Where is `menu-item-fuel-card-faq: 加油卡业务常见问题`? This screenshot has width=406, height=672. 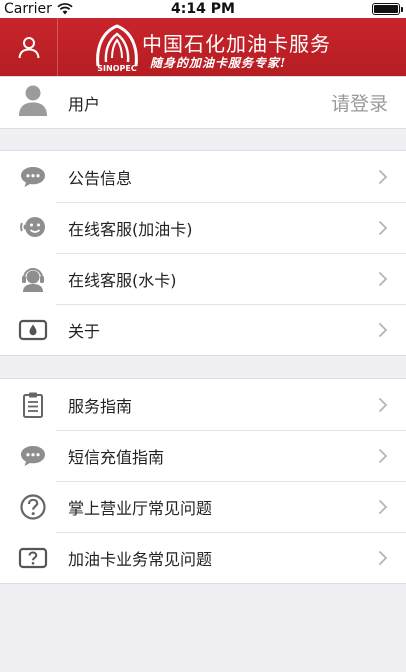 menu-item-fuel-card-faq: 加油卡业务常见问题 is located at coordinates (203, 557).